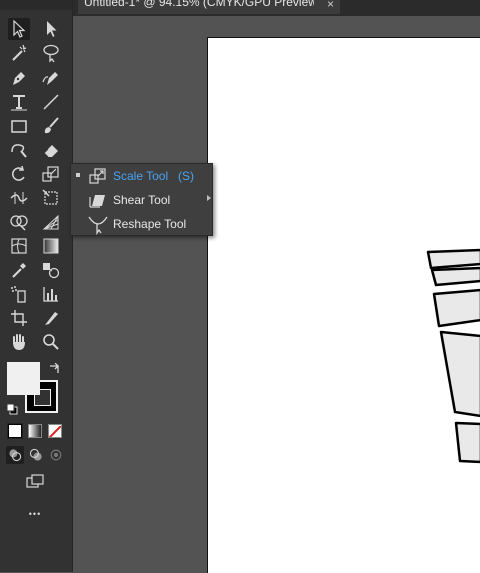 The height and width of the screenshot is (573, 480). Describe the element at coordinates (36, 5) in the screenshot. I see `panel-grip` at that location.